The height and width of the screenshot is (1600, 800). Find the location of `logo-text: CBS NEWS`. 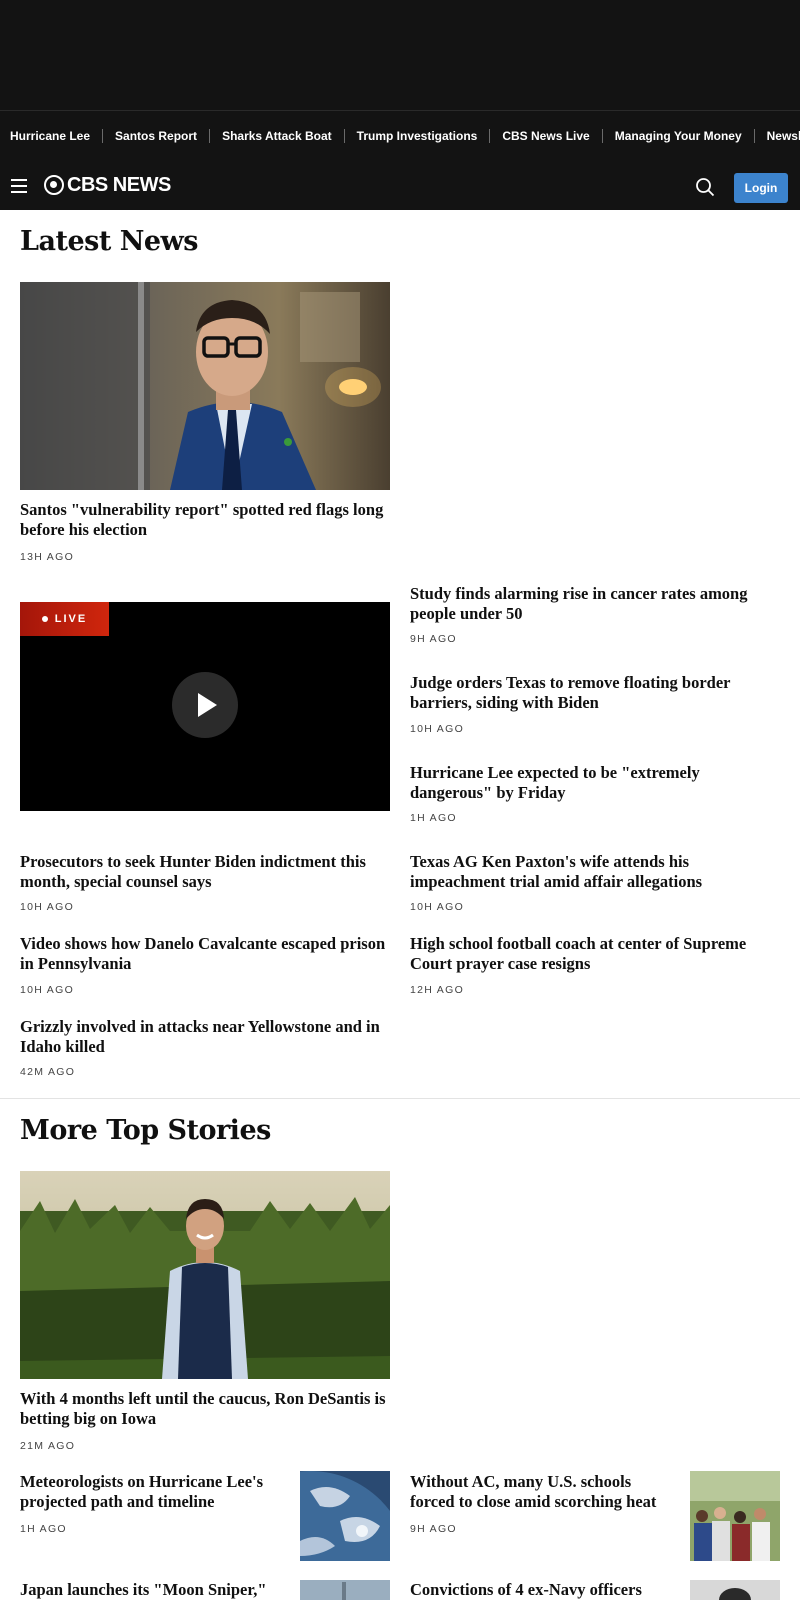

logo-text: CBS NEWS is located at coordinates (119, 184).